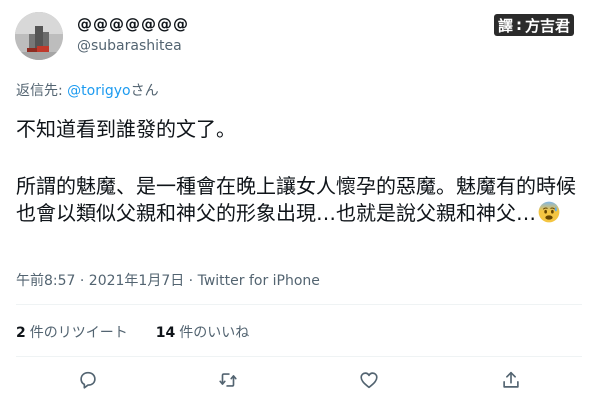 This screenshot has height=404, width=598. I want to click on reply-button, so click(88, 380).